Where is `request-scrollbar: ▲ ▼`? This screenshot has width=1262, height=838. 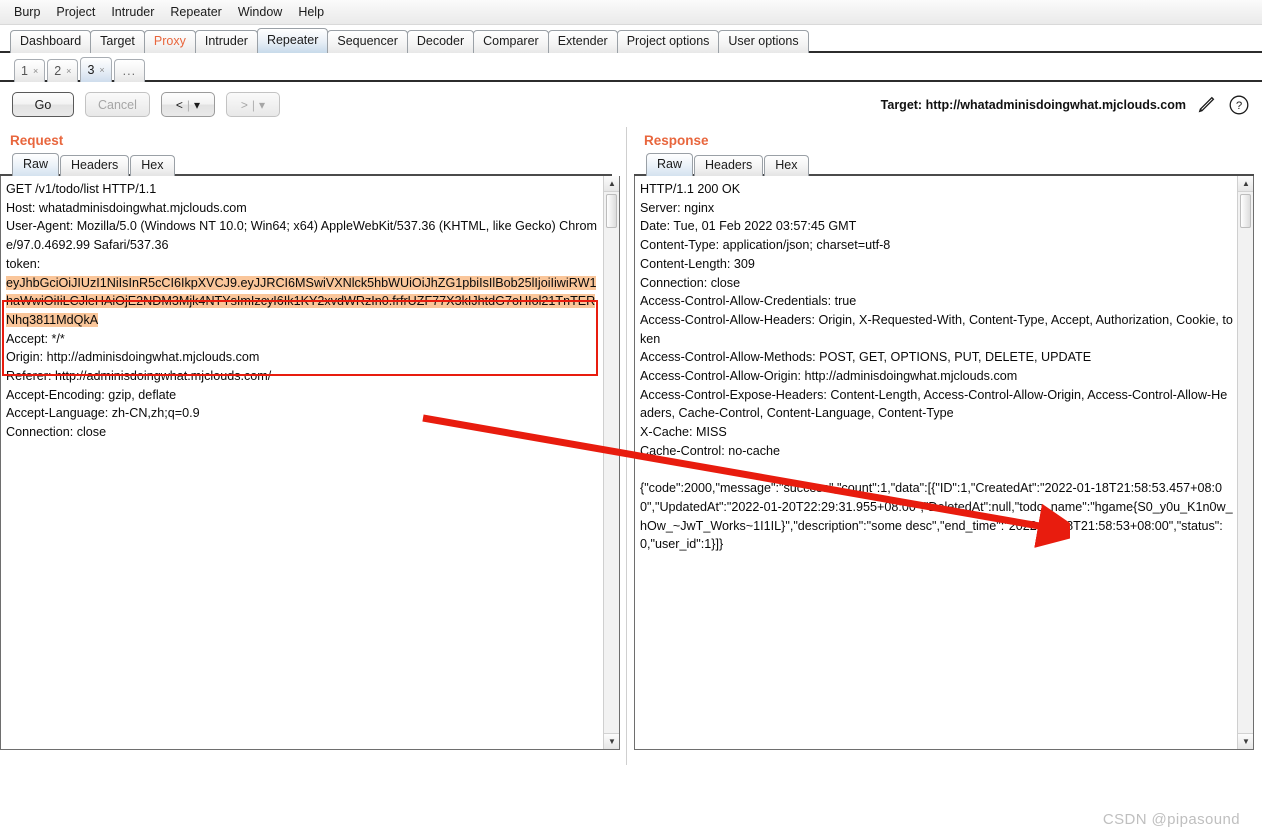
request-scrollbar: ▲ ▼ is located at coordinates (611, 462).